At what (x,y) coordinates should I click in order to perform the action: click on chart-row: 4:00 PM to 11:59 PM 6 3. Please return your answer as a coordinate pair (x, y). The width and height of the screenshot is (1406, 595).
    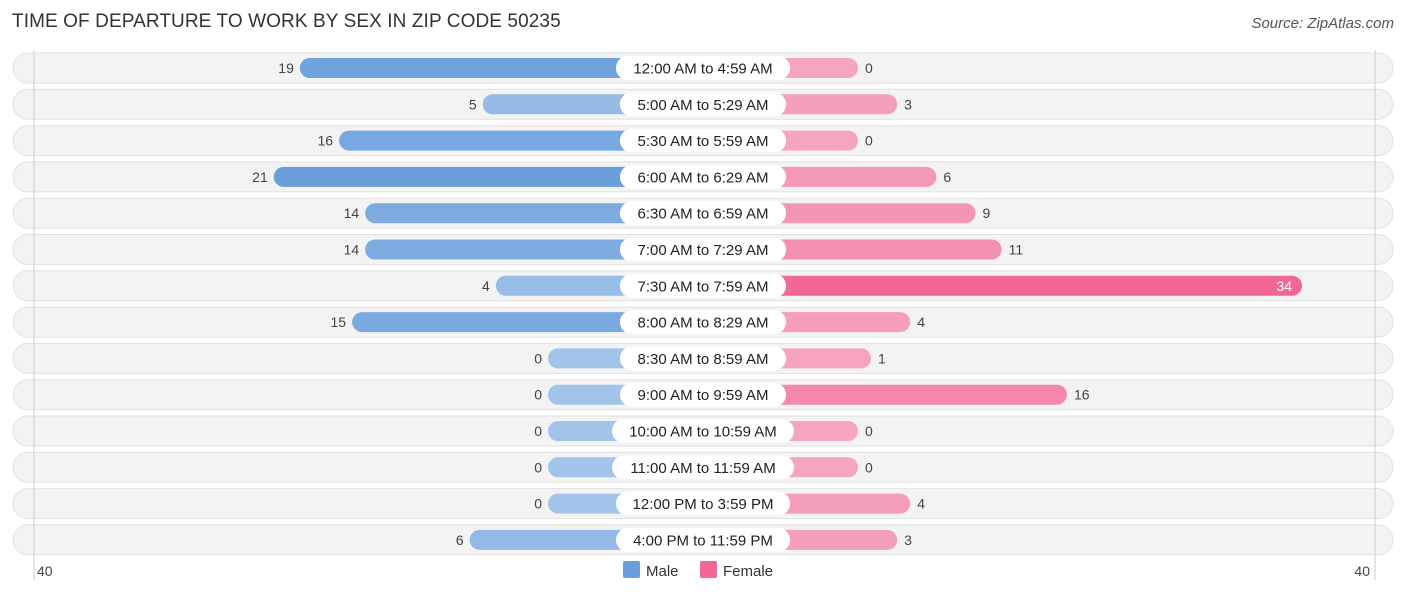
    Looking at the image, I should click on (703, 540).